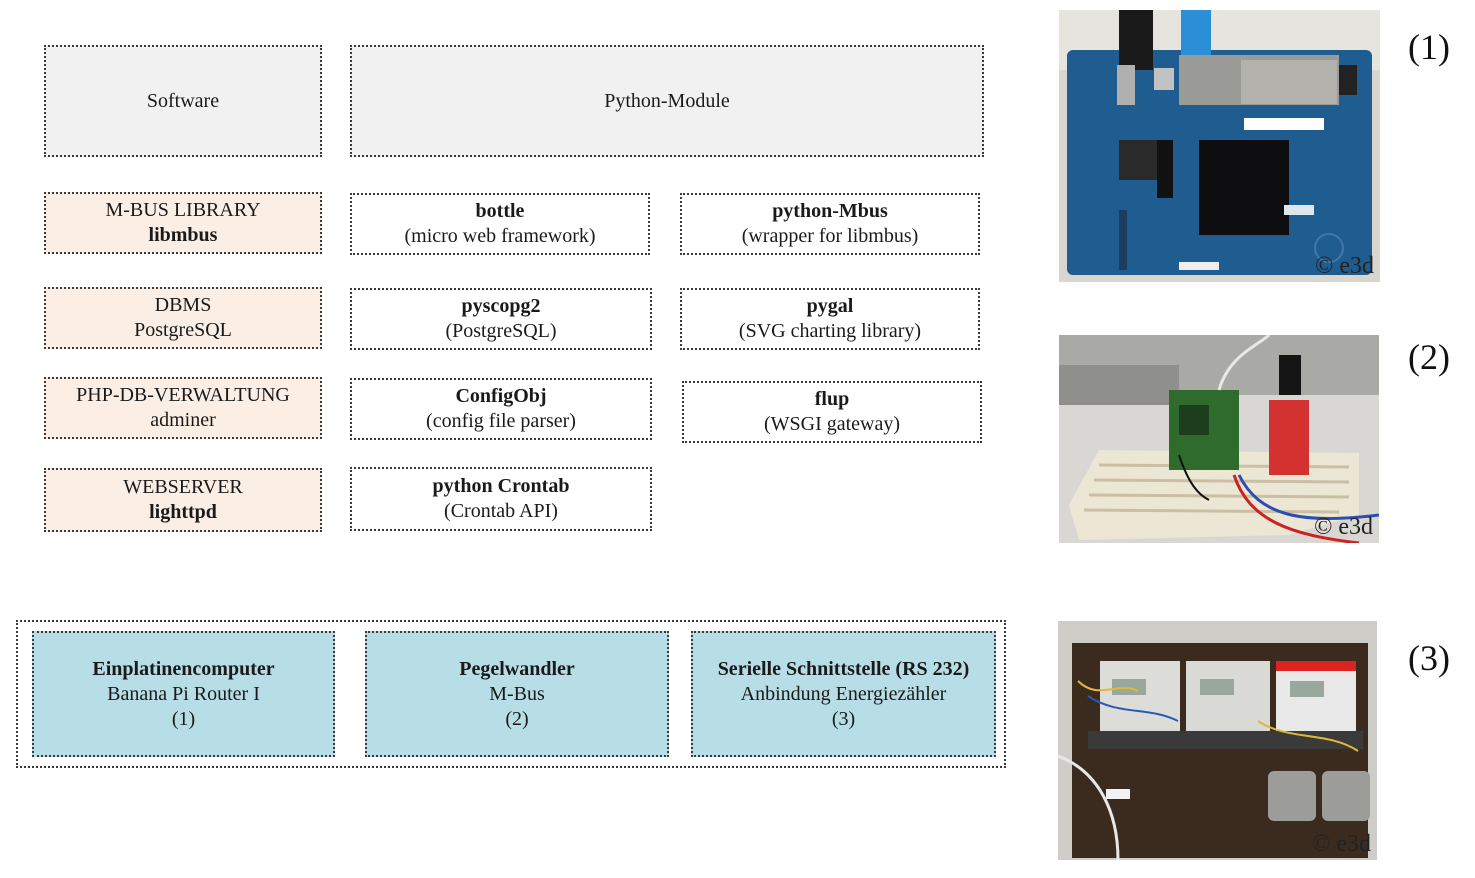 Image resolution: width=1475 pixels, height=878 pixels. Describe the element at coordinates (830, 319) in the screenshot. I see `module-box-pygal: pygal (SVG charting library)` at that location.